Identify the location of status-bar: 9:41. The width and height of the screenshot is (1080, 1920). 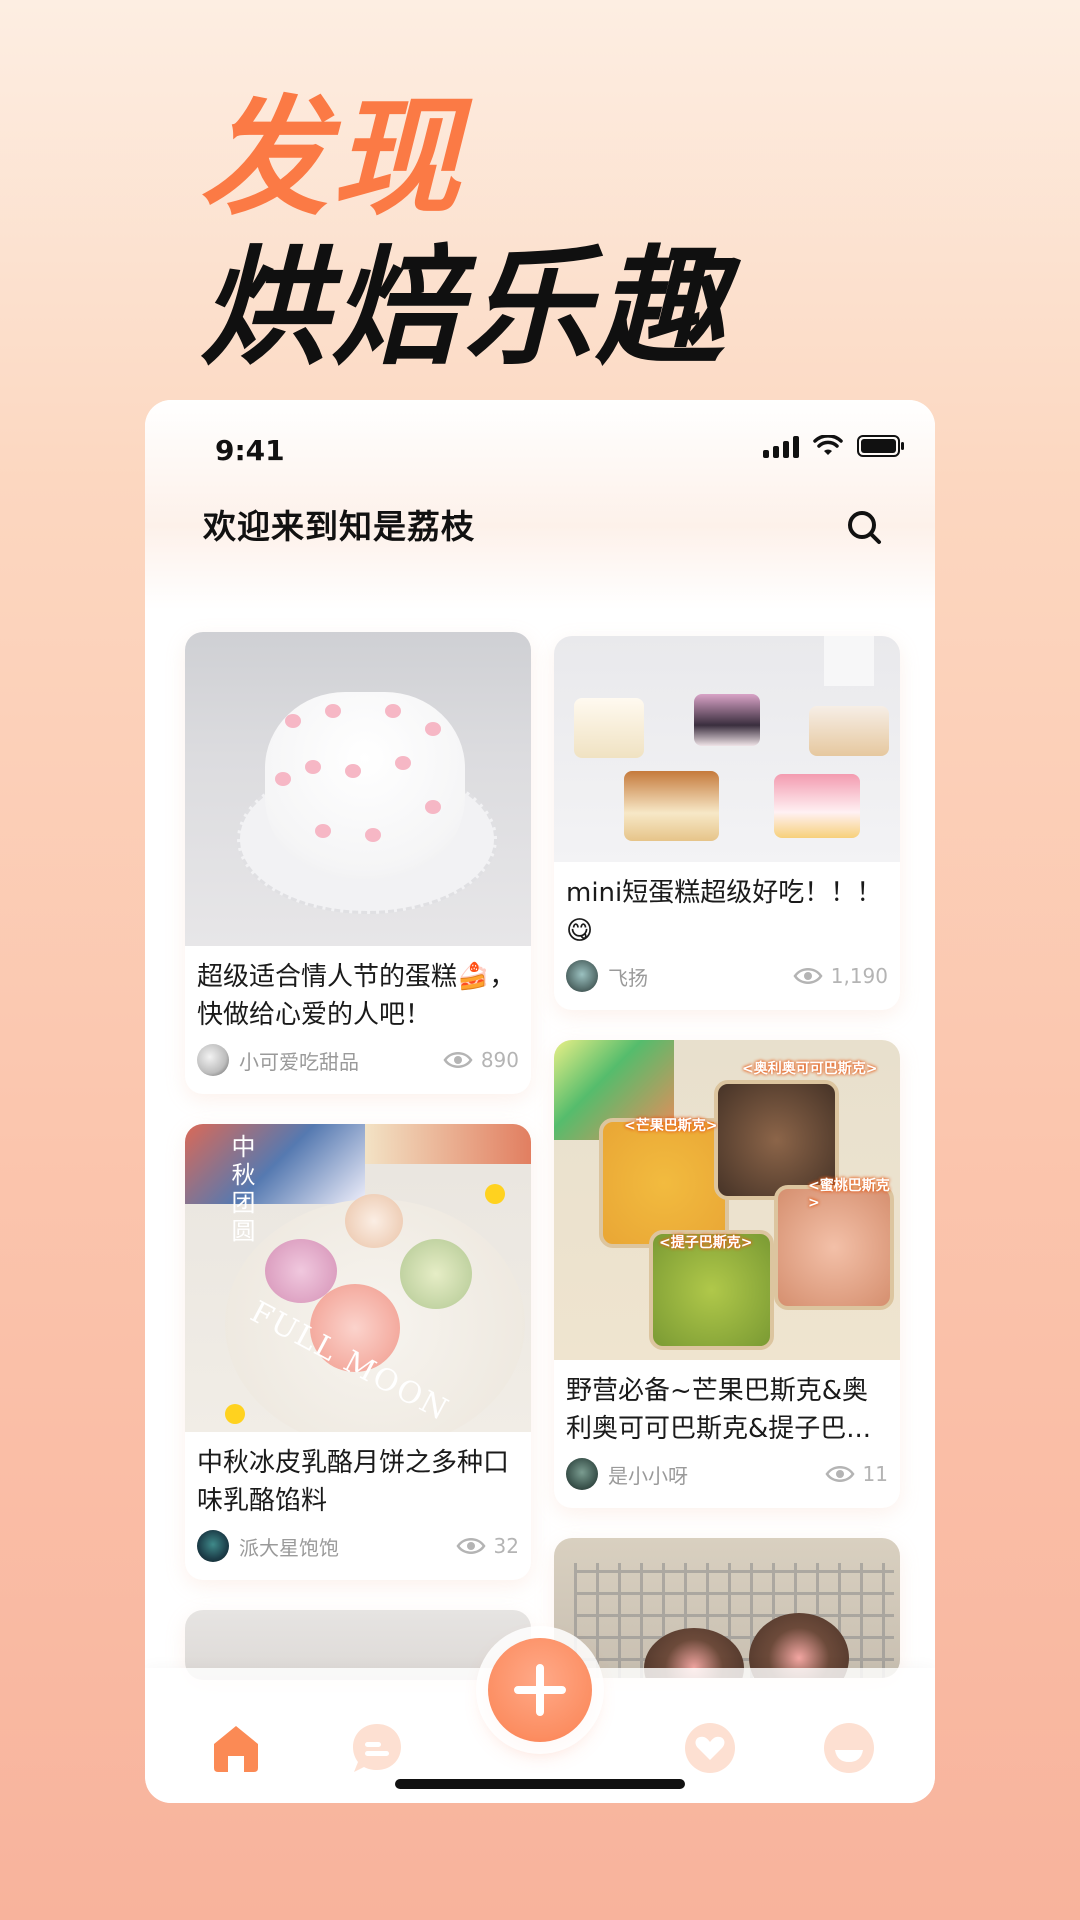
(540, 452).